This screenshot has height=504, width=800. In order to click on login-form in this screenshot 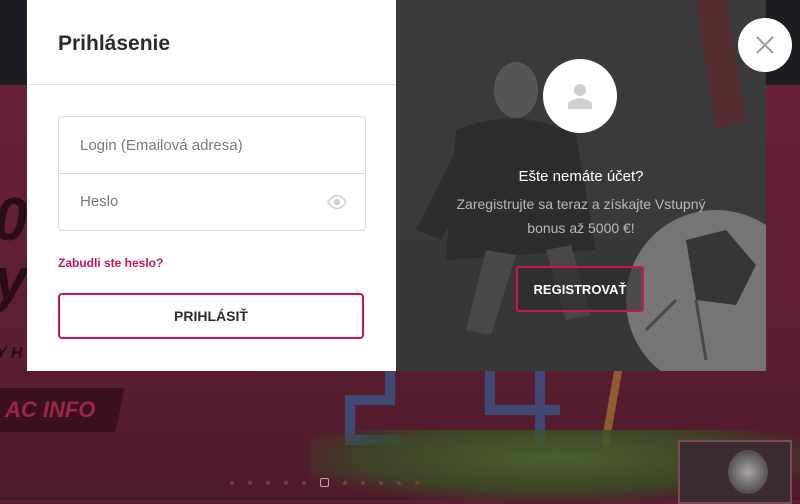, I will do `click(212, 173)`.